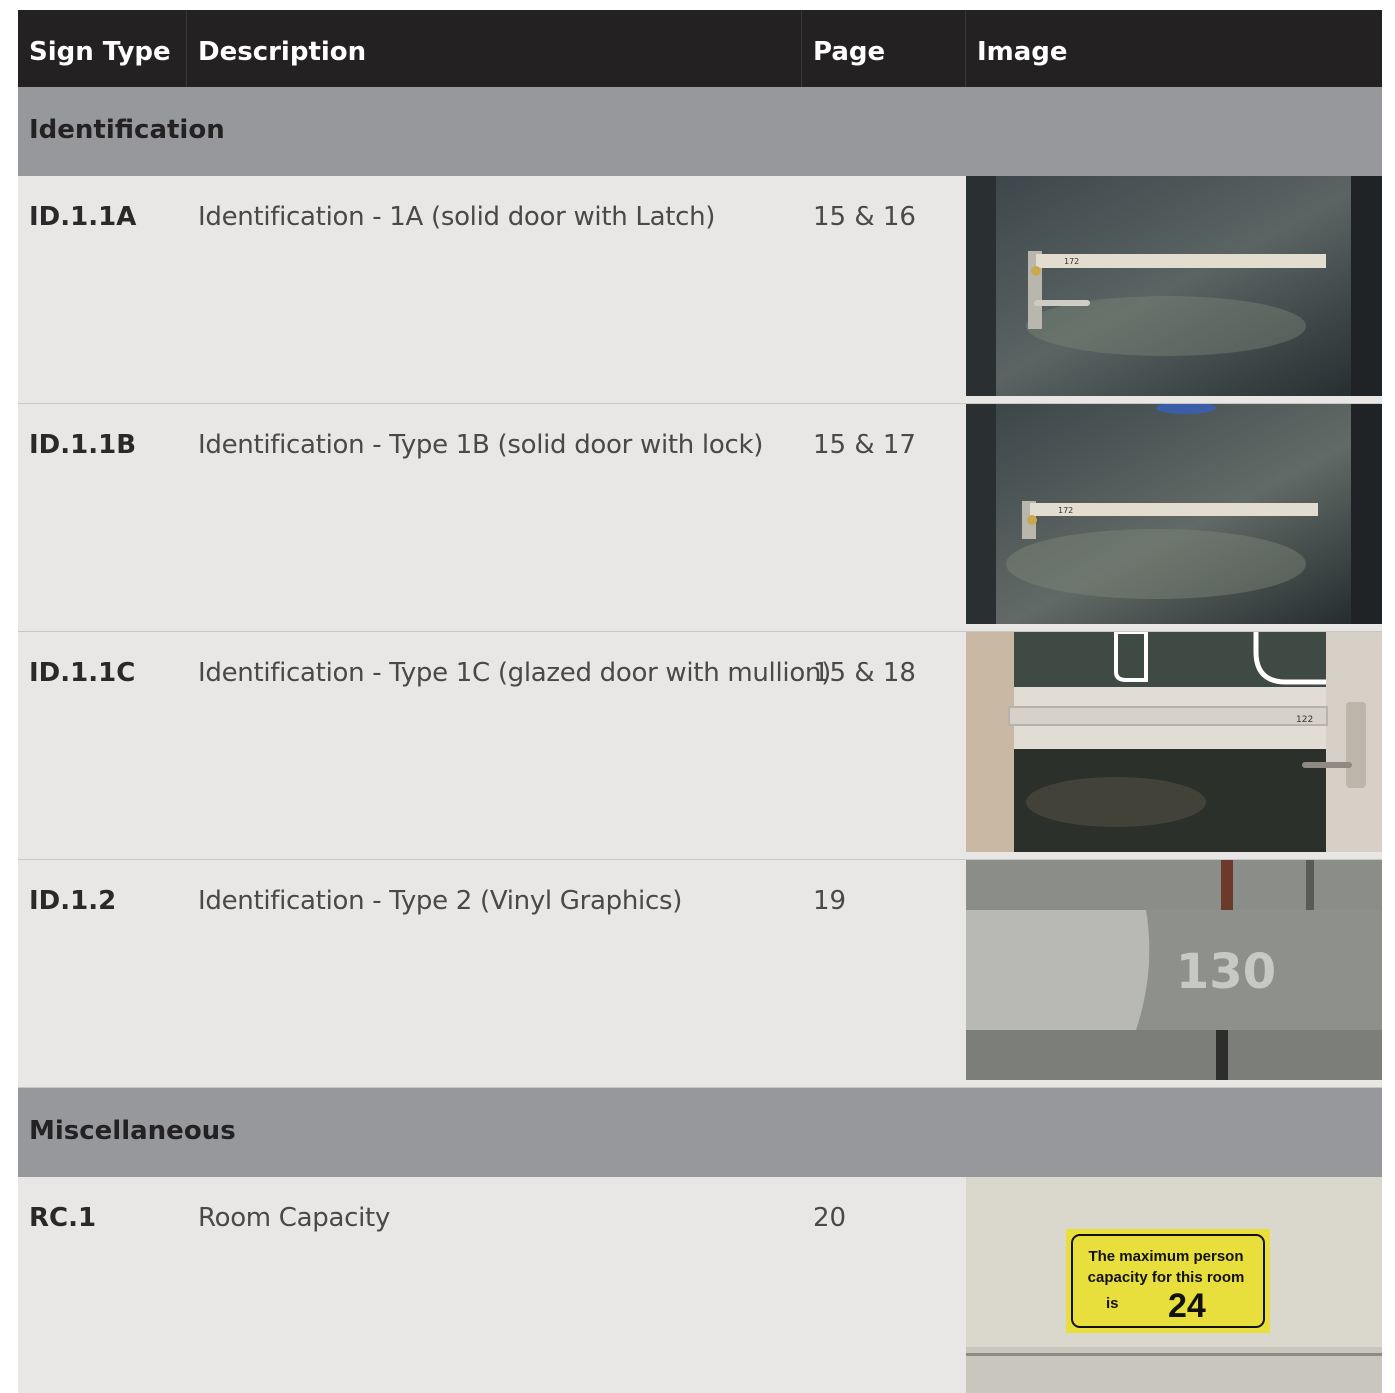 Image resolution: width=1395 pixels, height=1393 pixels. What do you see at coordinates (83, 217) in the screenshot?
I see `sign-type-code: ID.1.1A` at bounding box center [83, 217].